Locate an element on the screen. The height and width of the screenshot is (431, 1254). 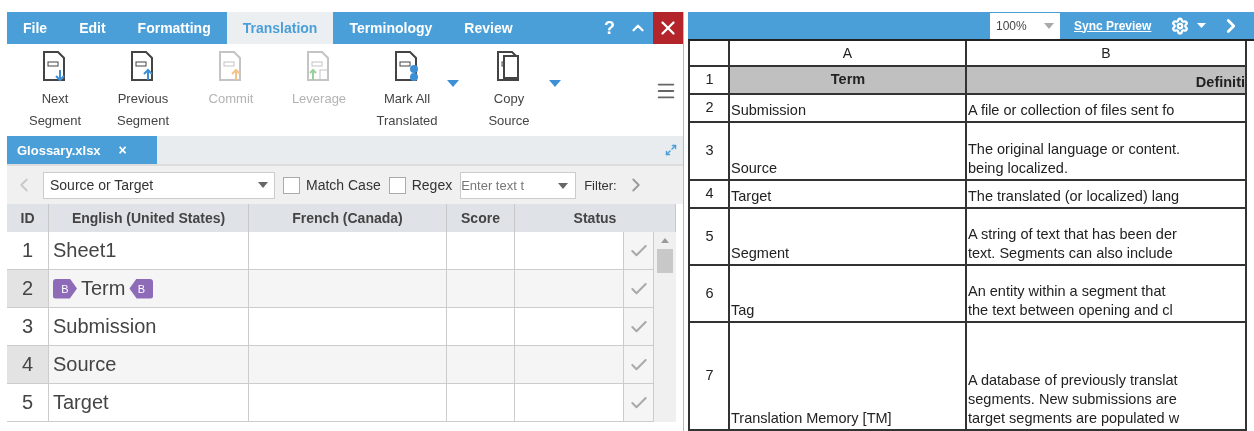
sheet-cell: Segment is located at coordinates (848, 237).